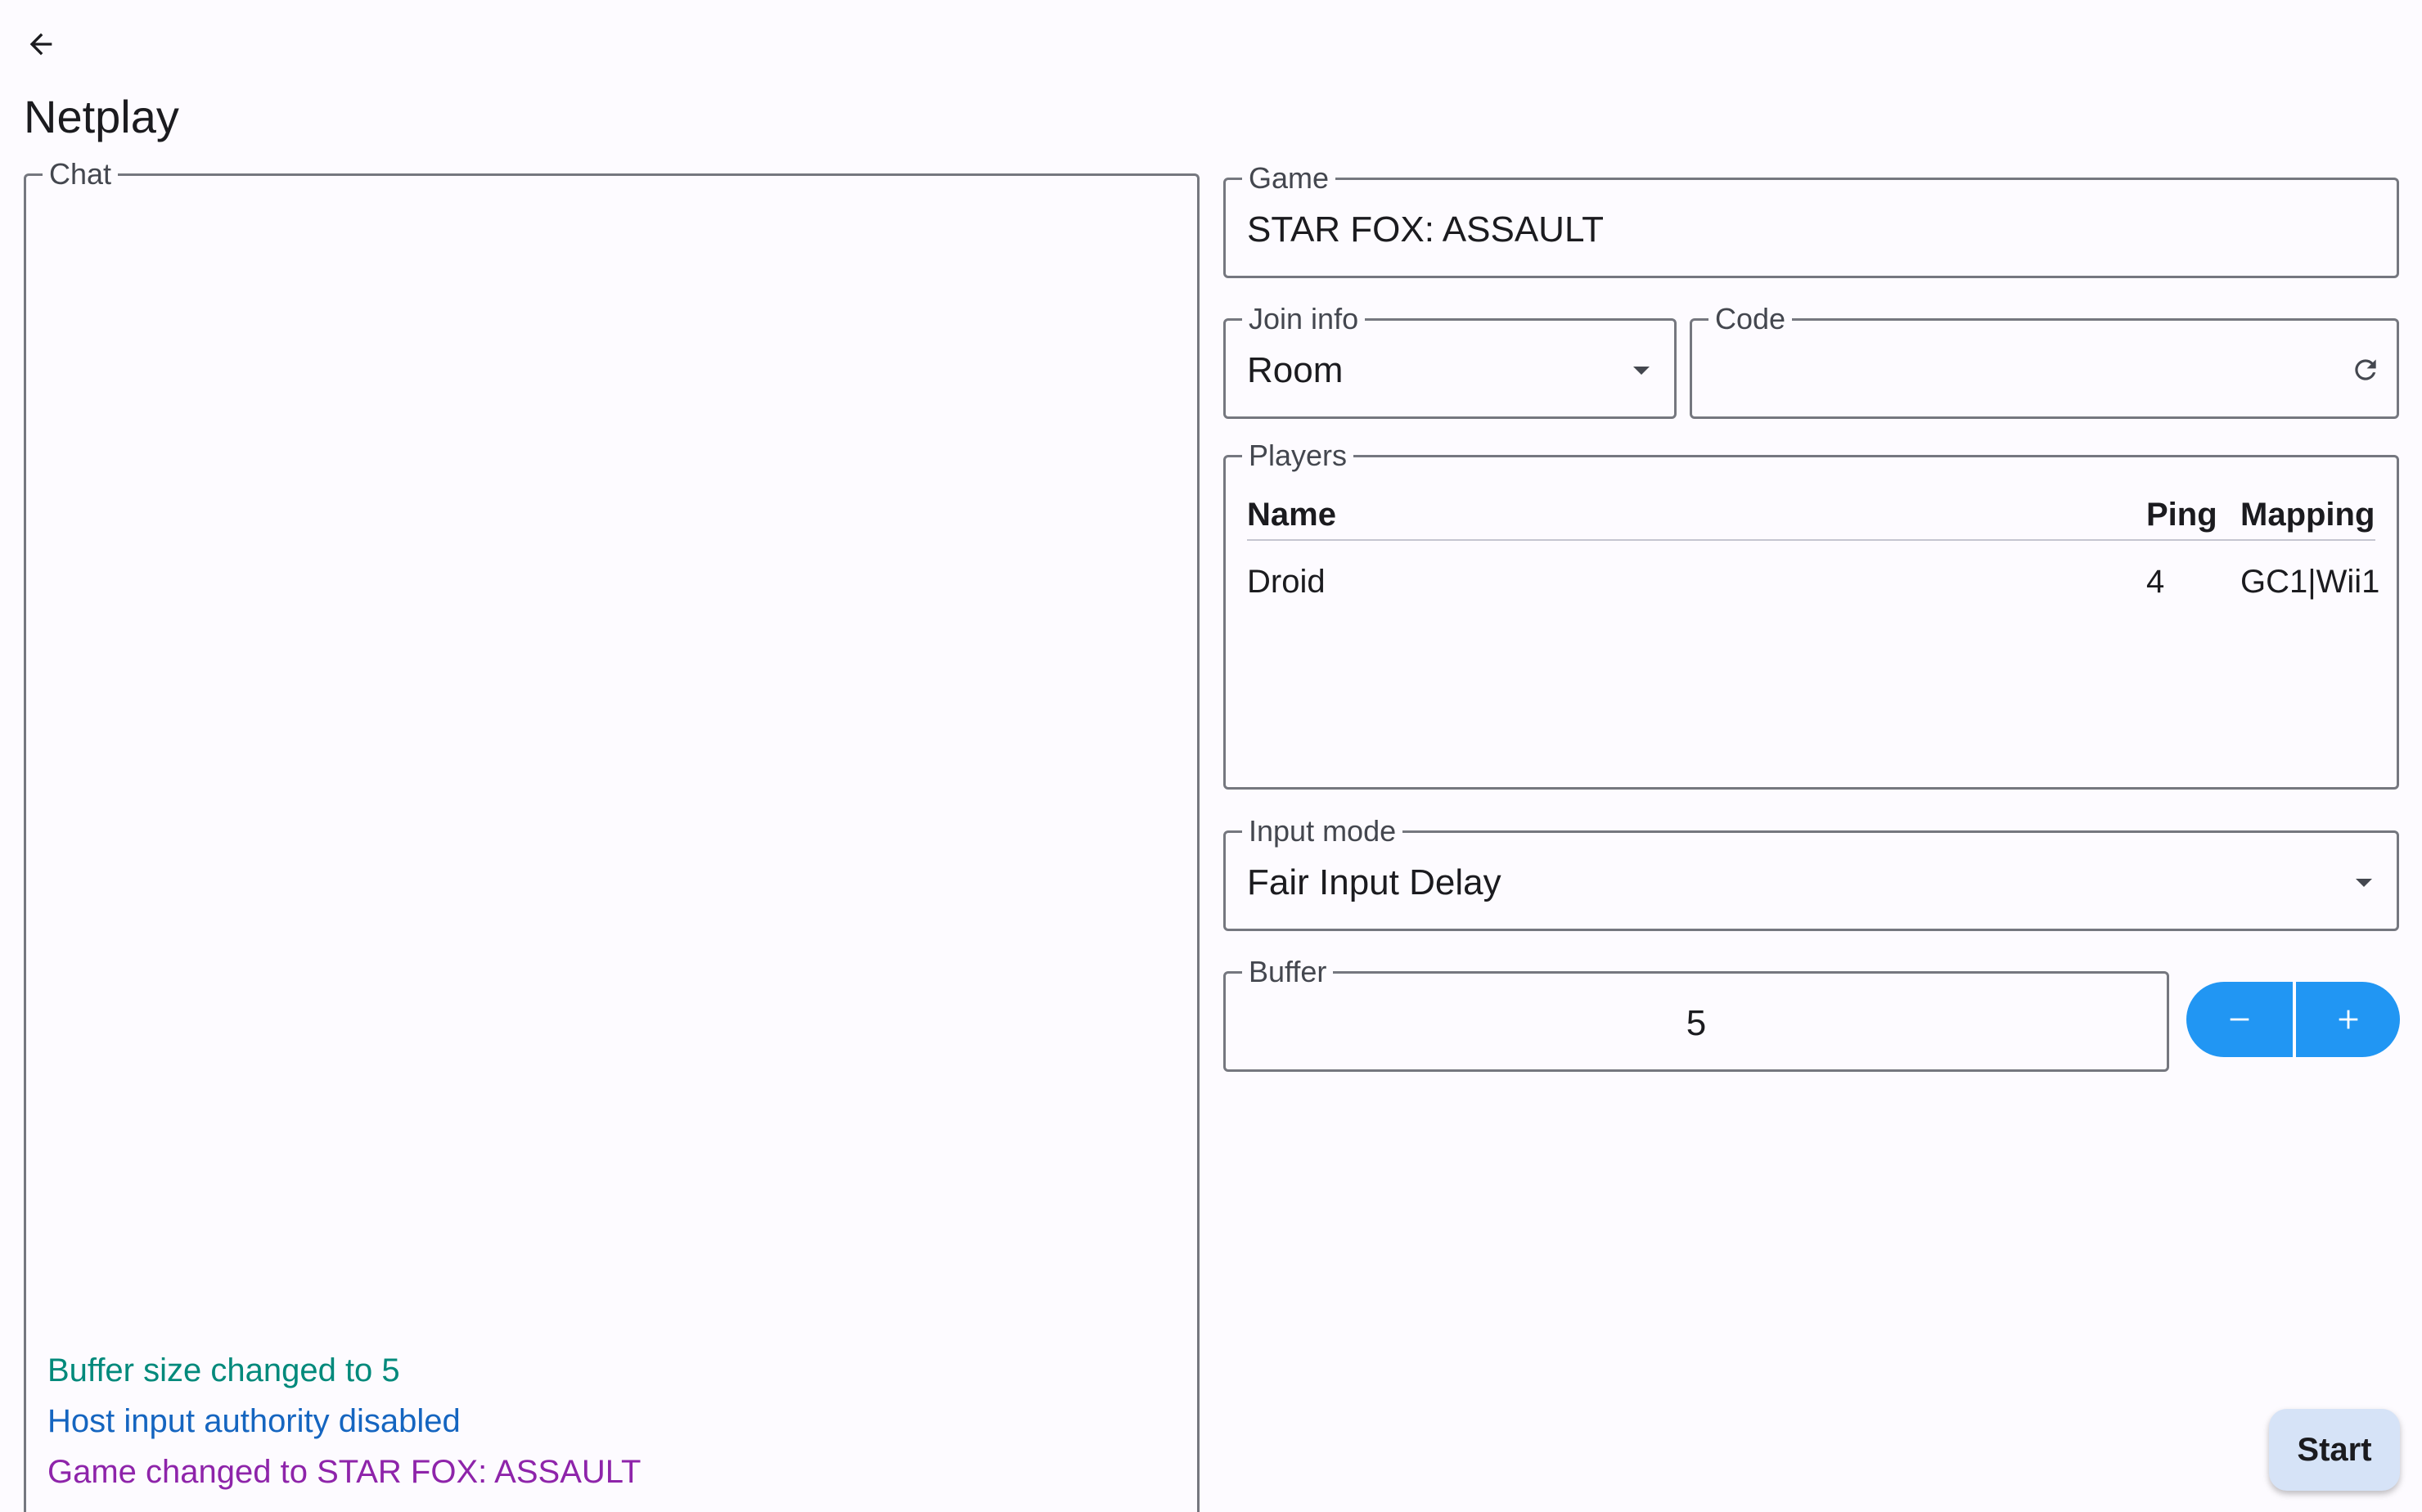  What do you see at coordinates (2334, 1450) in the screenshot?
I see `start-button: Start` at bounding box center [2334, 1450].